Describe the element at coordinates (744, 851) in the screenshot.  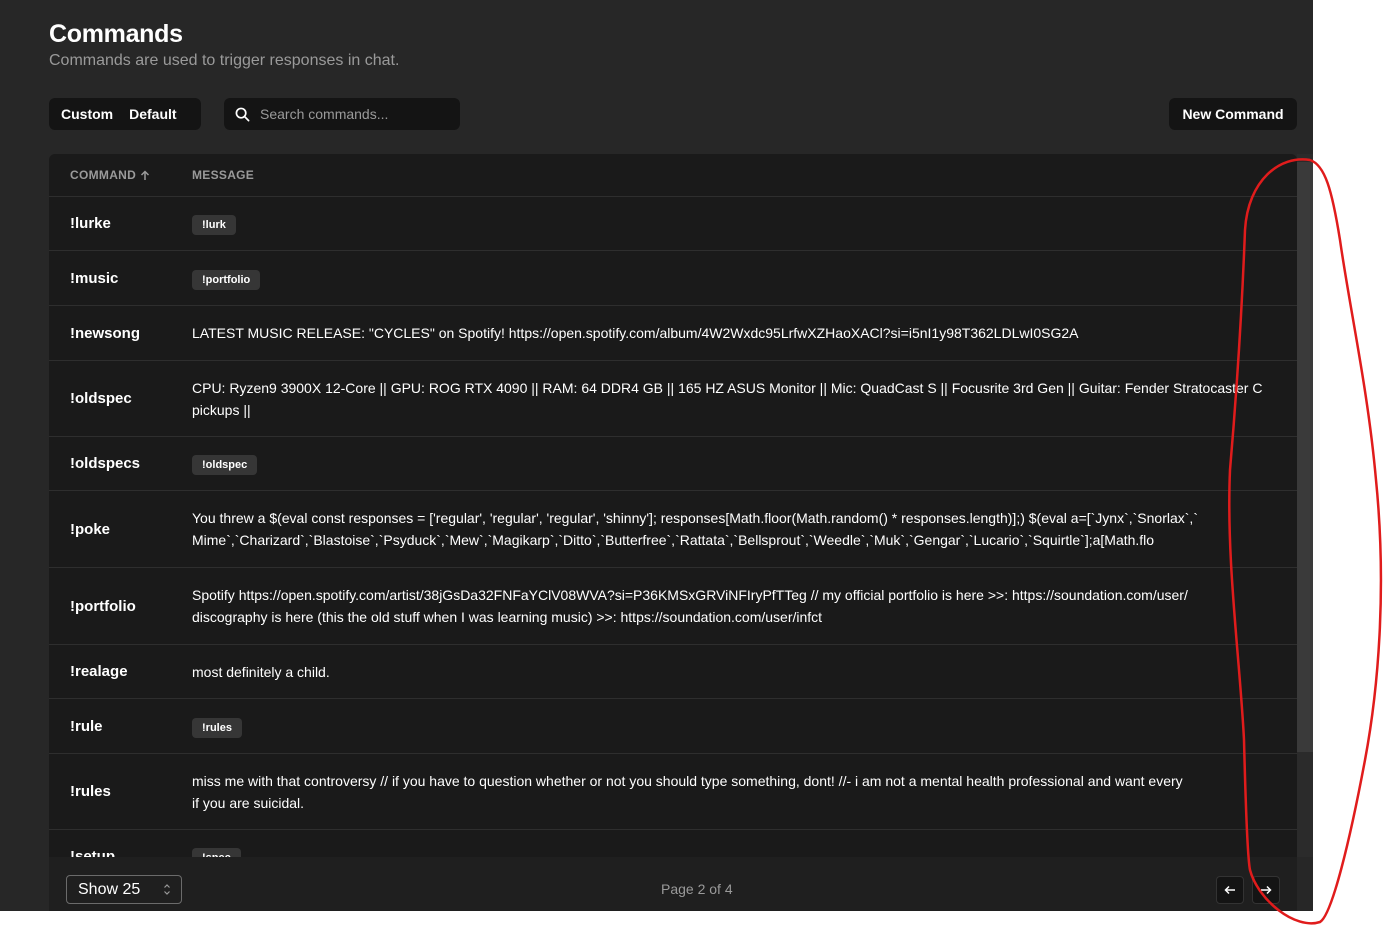
I see `command-message: !spec` at that location.